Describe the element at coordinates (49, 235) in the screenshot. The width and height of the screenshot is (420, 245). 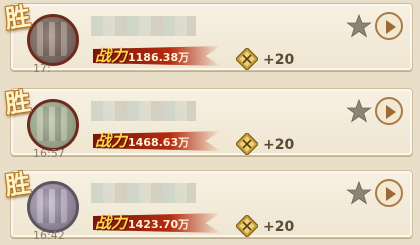
I see `battle-time: 16:42` at that location.